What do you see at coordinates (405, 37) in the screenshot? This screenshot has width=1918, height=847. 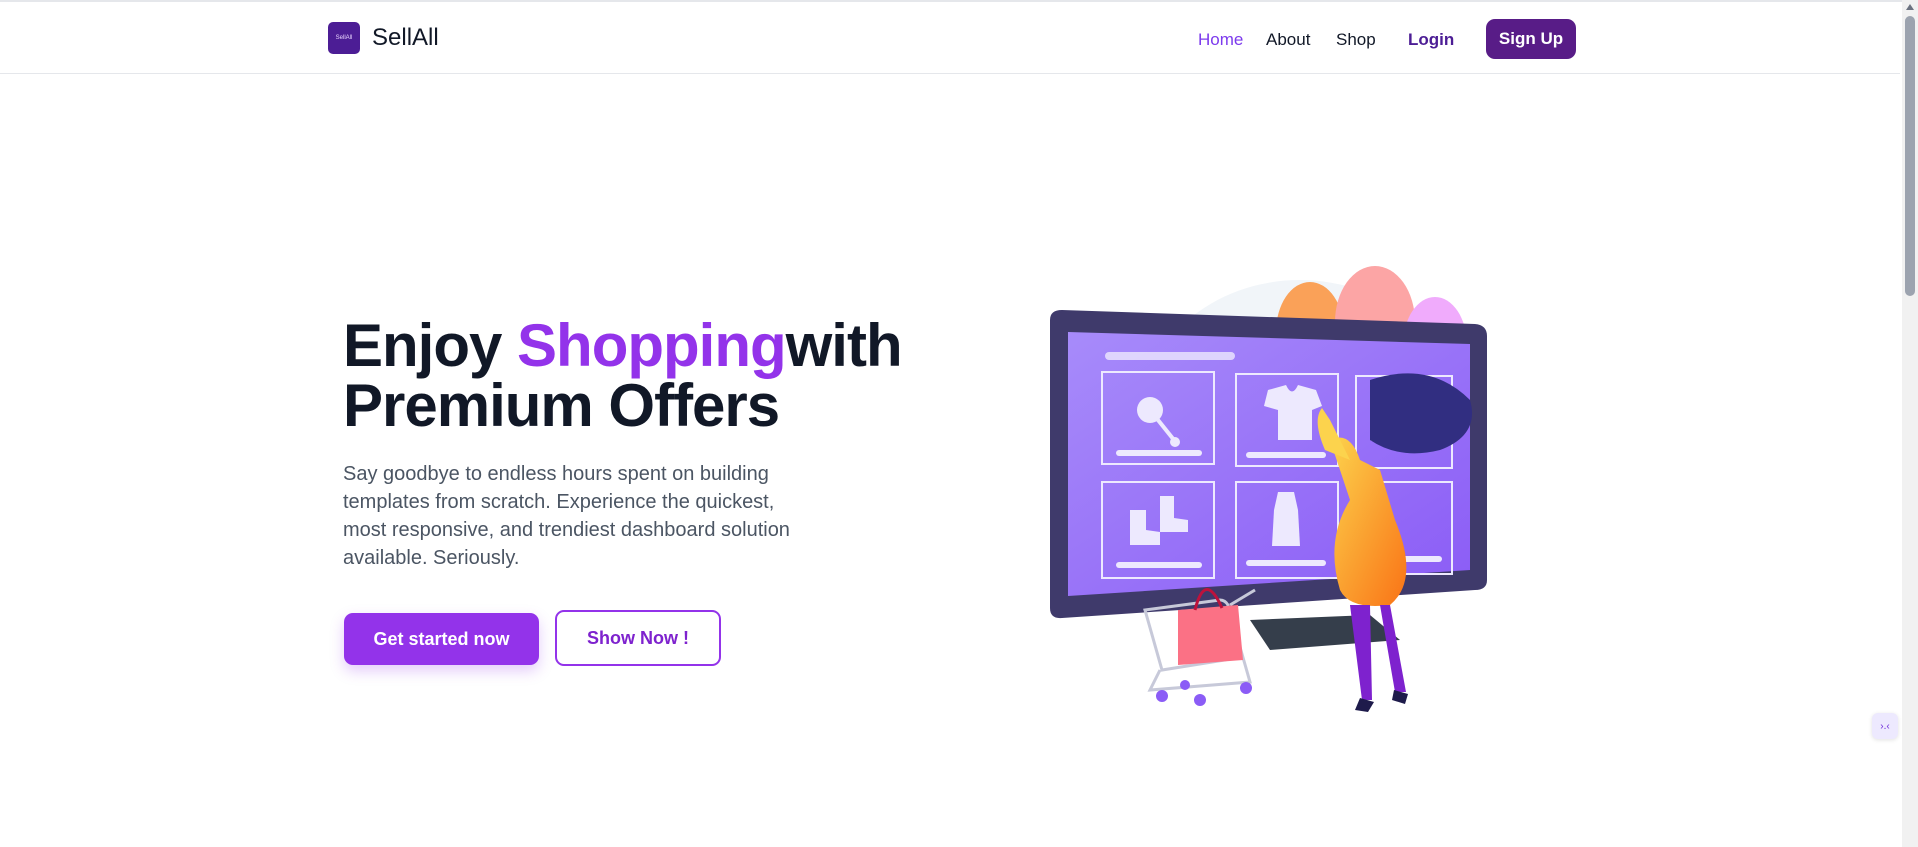 I see `brand-name: SellAll` at bounding box center [405, 37].